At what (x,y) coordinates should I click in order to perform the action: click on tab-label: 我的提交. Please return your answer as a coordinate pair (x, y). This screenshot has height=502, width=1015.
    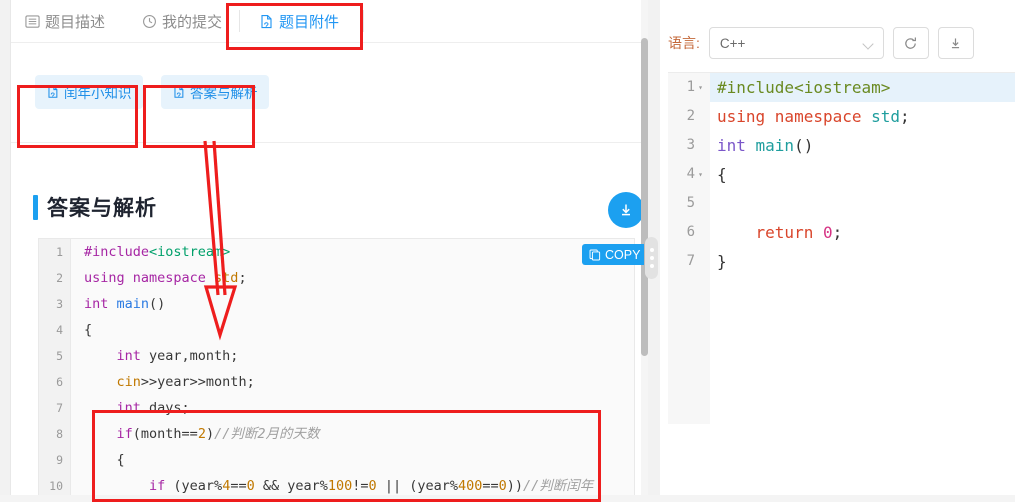
    Looking at the image, I should click on (192, 22).